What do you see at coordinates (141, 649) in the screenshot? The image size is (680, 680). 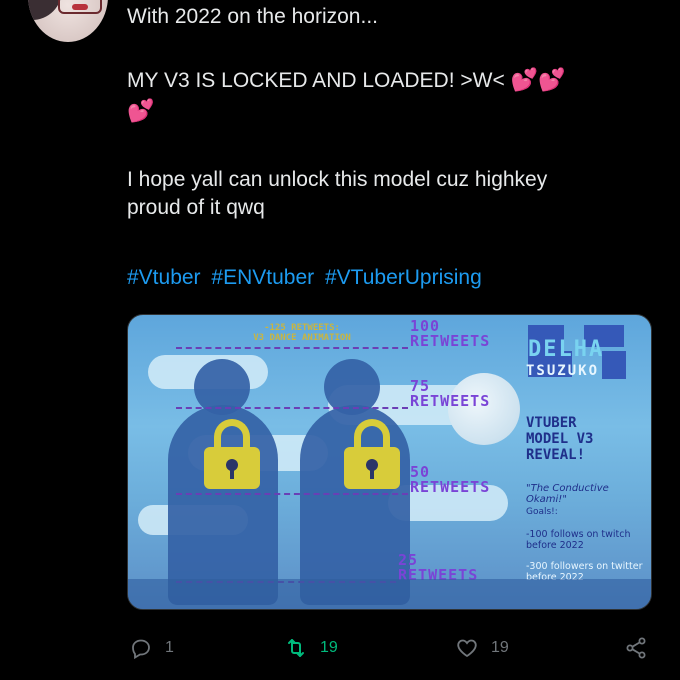 I see `reply-icon` at bounding box center [141, 649].